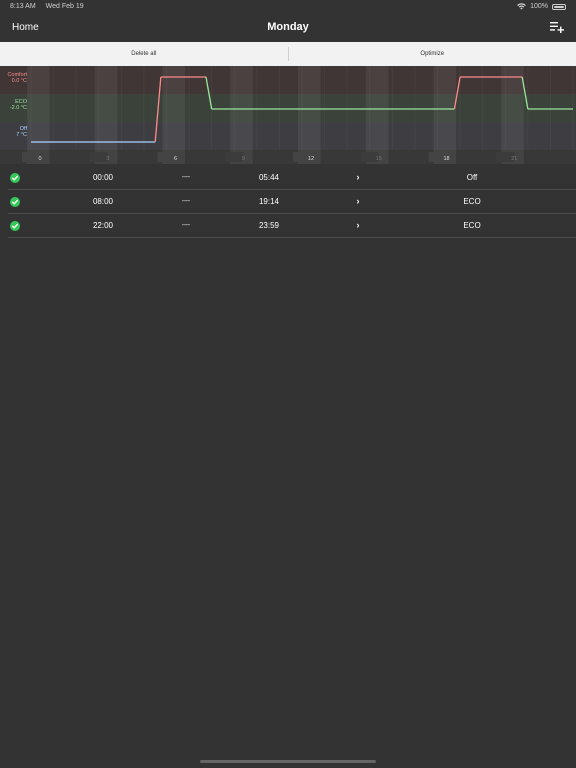 The image size is (576, 768). I want to click on level-value-comfort: 0.0 °C, so click(19, 81).